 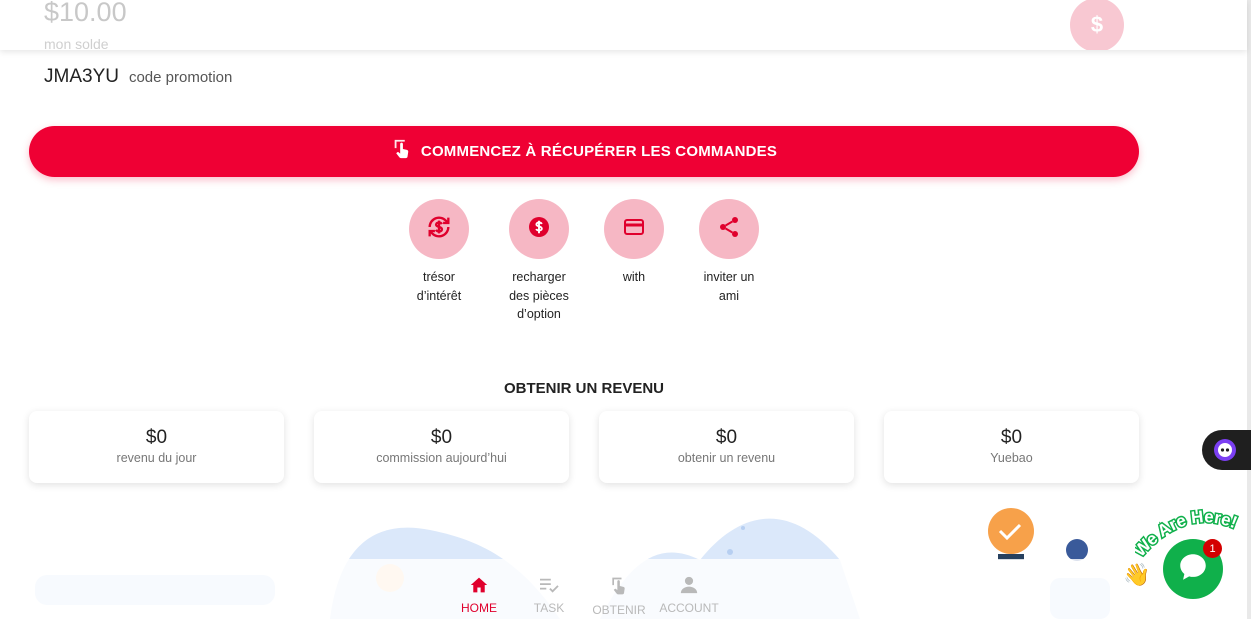 What do you see at coordinates (729, 286) in the screenshot?
I see `action-label: inviter un ami` at bounding box center [729, 286].